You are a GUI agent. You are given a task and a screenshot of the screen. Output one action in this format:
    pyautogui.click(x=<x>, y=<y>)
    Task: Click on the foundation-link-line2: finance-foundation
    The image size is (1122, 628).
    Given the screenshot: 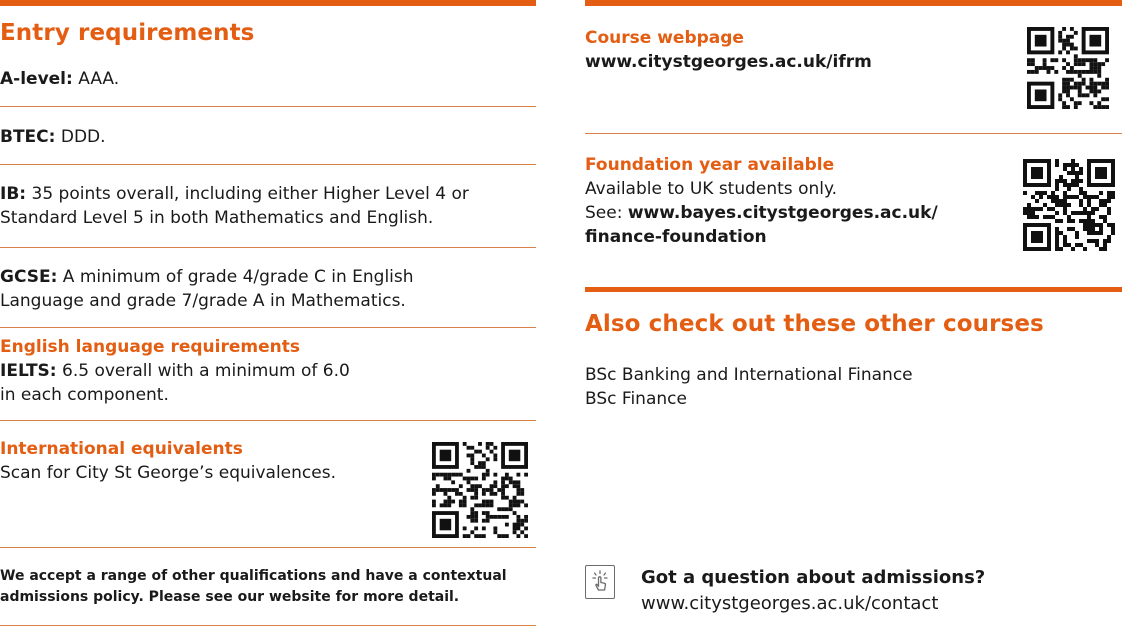 What is the action you would take?
    pyautogui.click(x=676, y=237)
    